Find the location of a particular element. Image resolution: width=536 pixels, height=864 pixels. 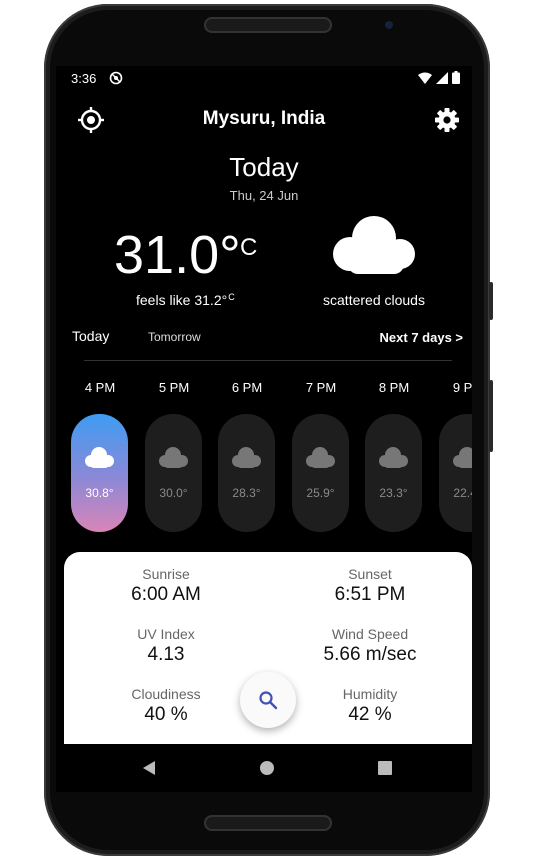

hourly-card: 30.0° is located at coordinates (173, 473).